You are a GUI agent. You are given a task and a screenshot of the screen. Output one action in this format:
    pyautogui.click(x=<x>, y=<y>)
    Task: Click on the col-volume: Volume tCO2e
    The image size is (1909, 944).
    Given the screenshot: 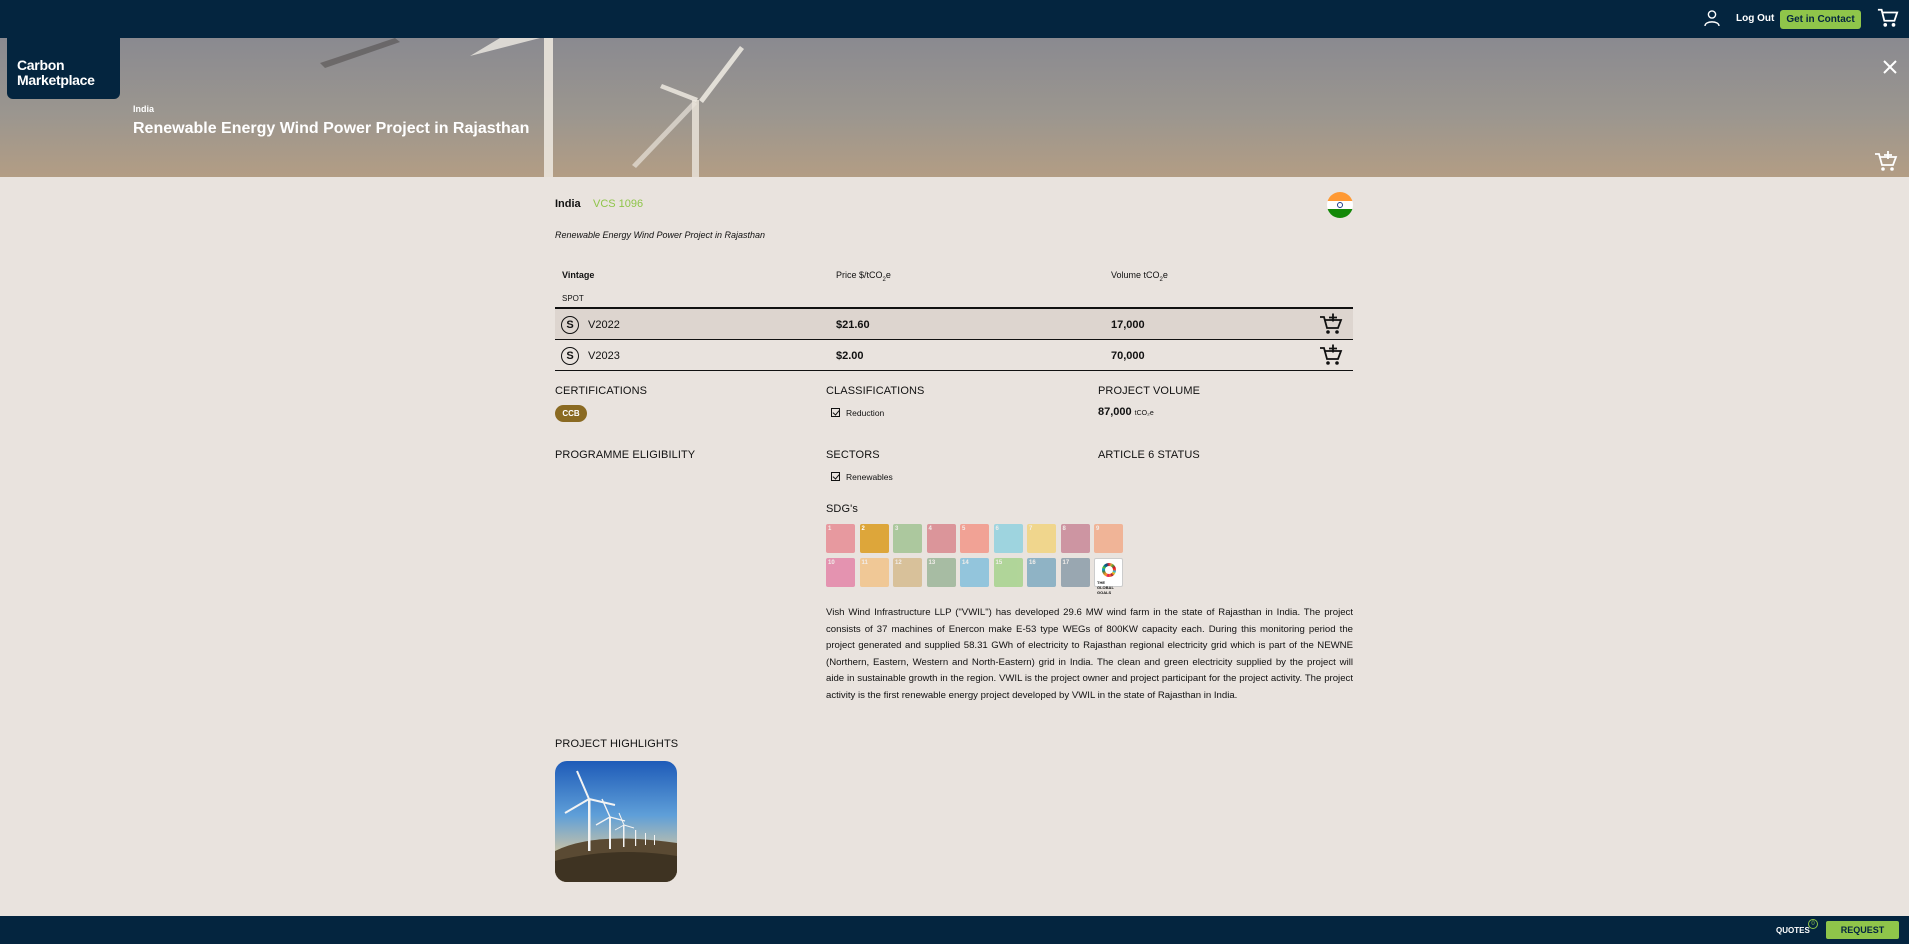 What is the action you would take?
    pyautogui.click(x=1139, y=276)
    